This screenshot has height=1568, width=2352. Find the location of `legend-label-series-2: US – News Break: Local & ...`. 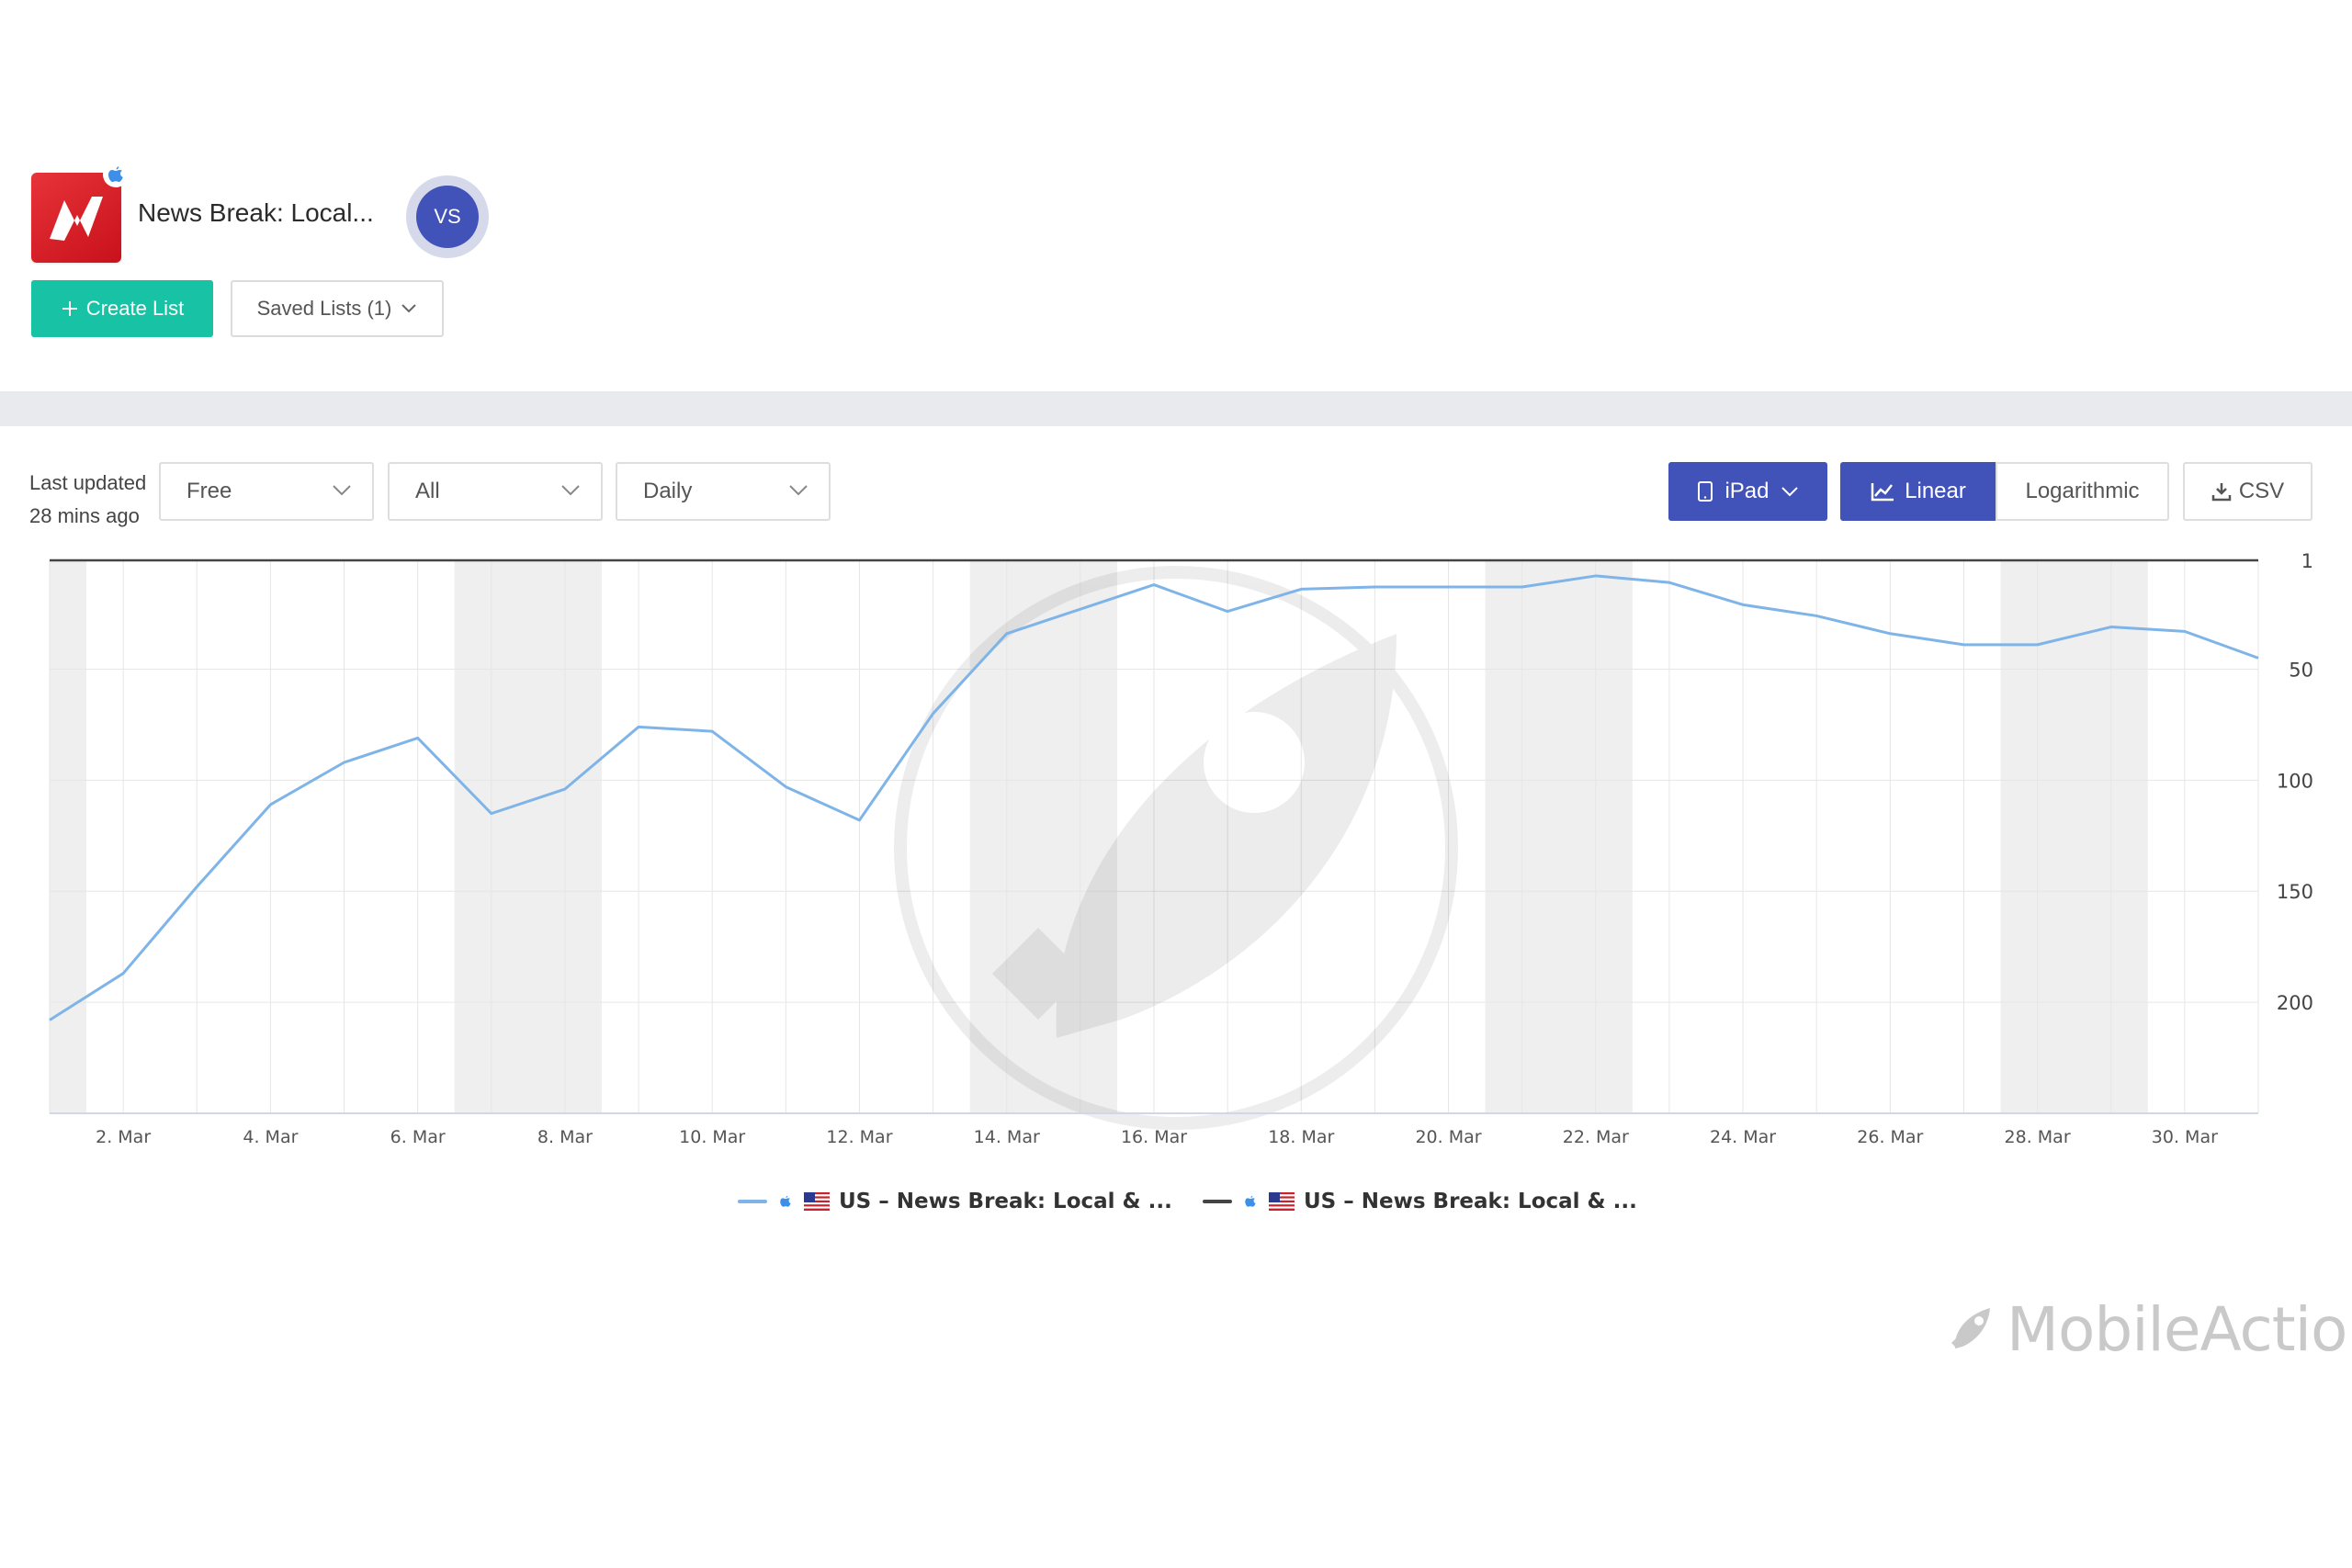

legend-label-series-2: US – News Break: Local & ... is located at coordinates (1470, 1202).